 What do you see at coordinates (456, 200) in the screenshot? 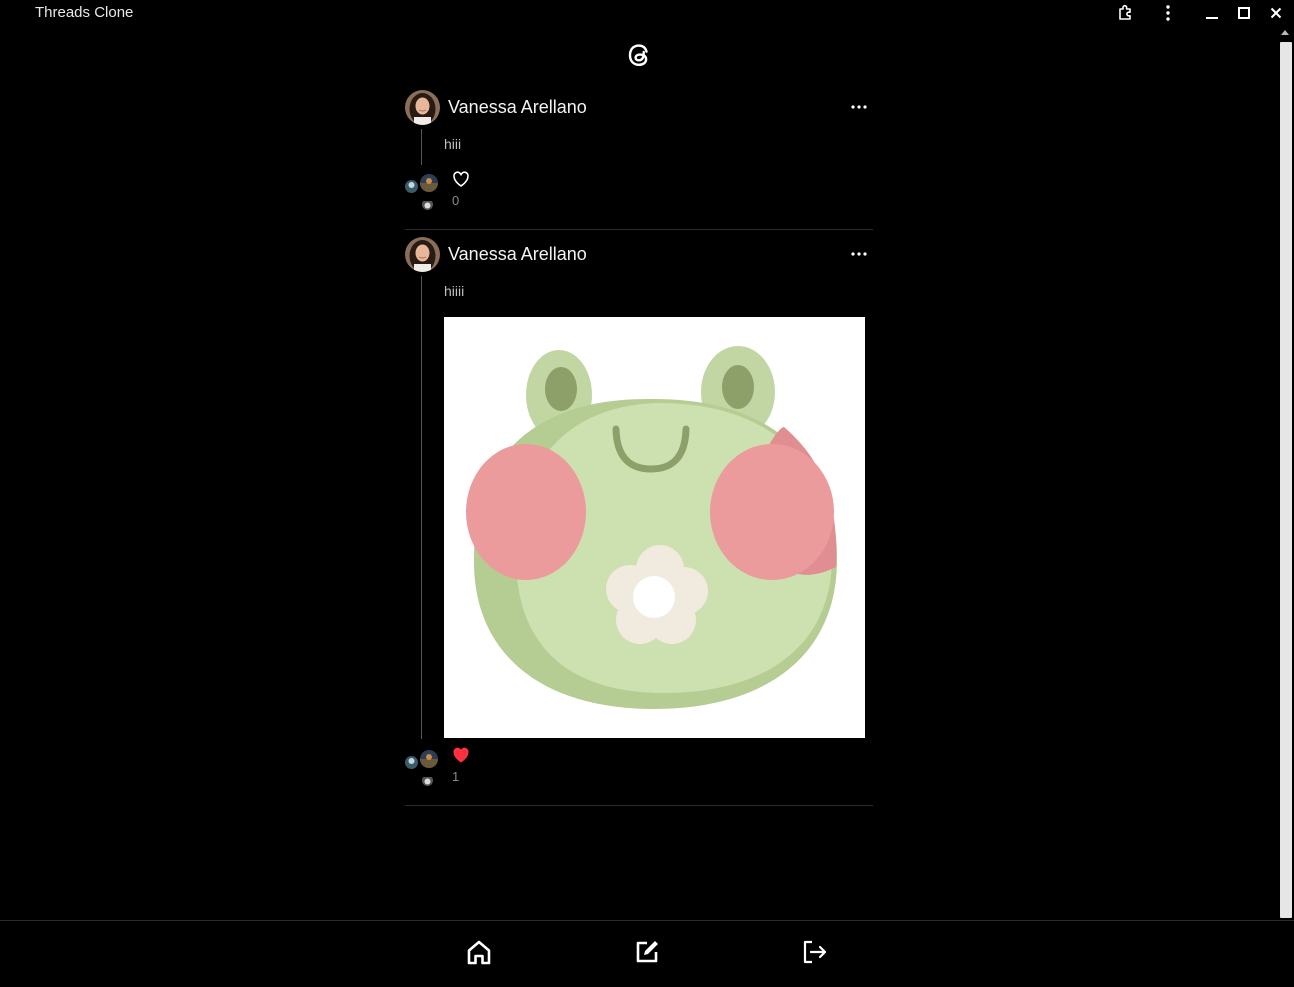
I see `like-count: 0` at bounding box center [456, 200].